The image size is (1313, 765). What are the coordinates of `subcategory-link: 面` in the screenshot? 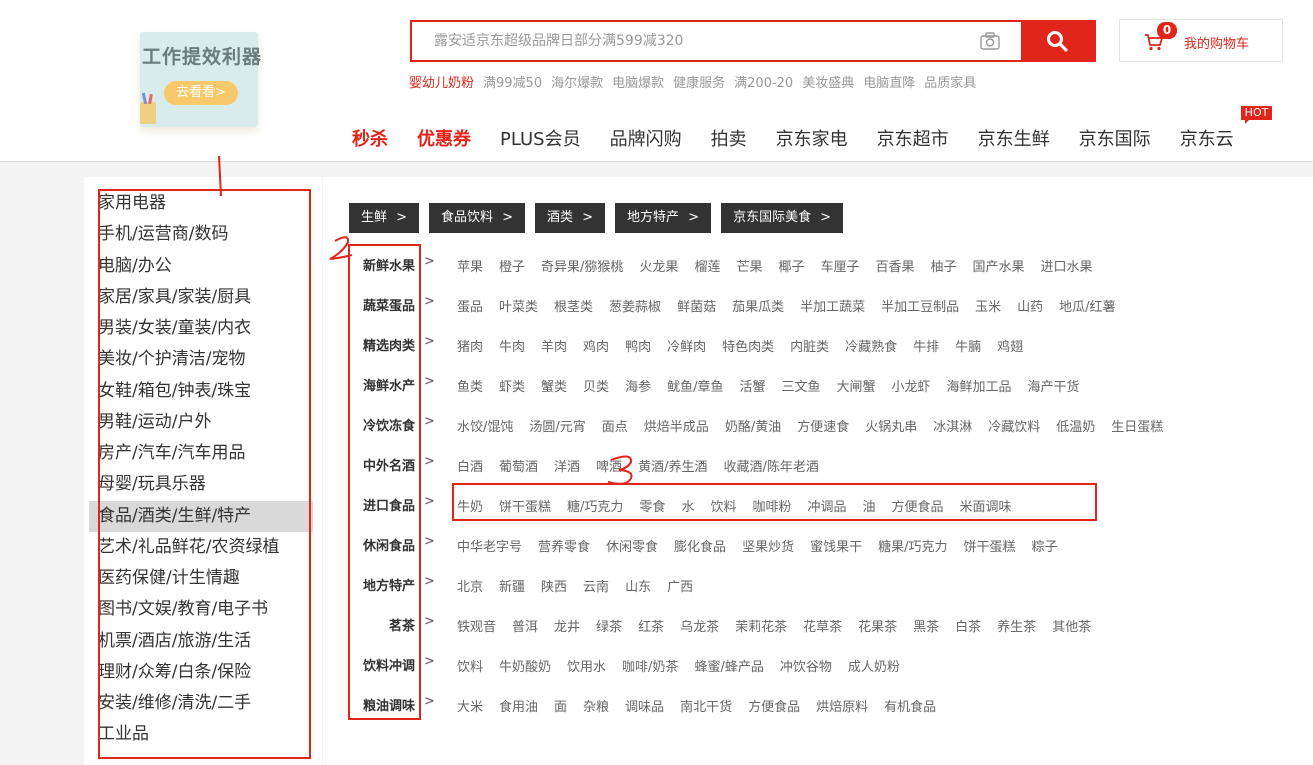 It's located at (560, 705).